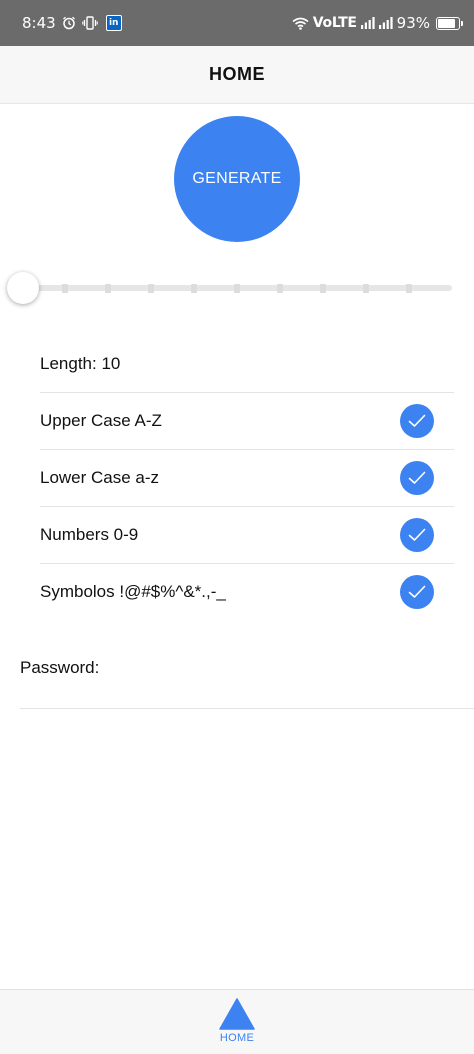  I want to click on battery-icon, so click(449, 23).